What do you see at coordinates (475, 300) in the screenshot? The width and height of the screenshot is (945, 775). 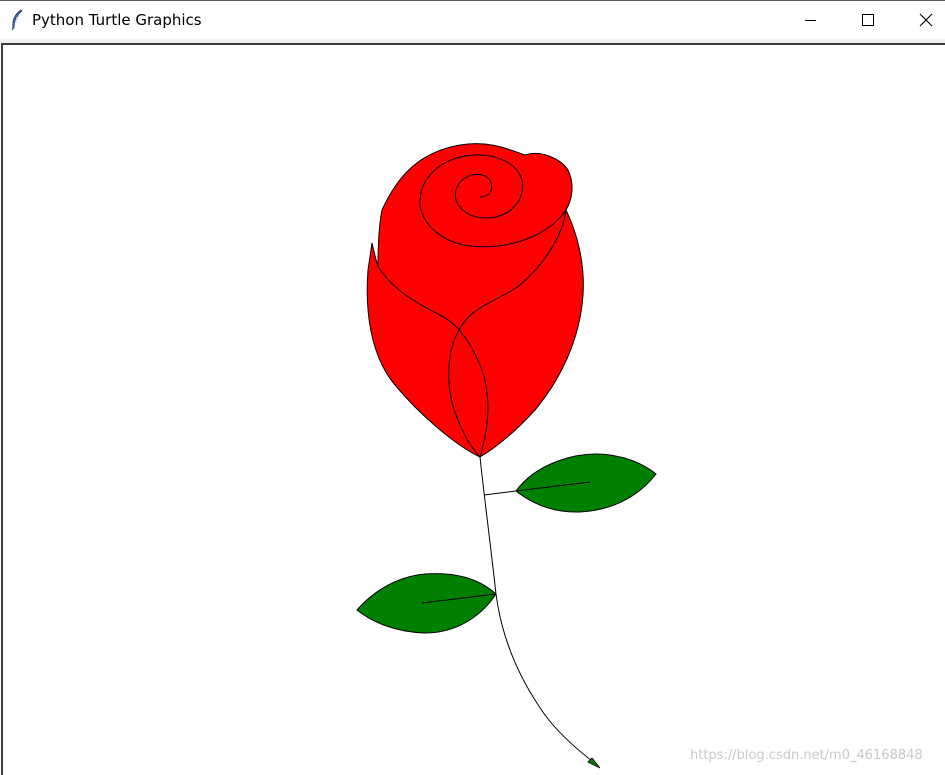 I see `rose-petals` at bounding box center [475, 300].